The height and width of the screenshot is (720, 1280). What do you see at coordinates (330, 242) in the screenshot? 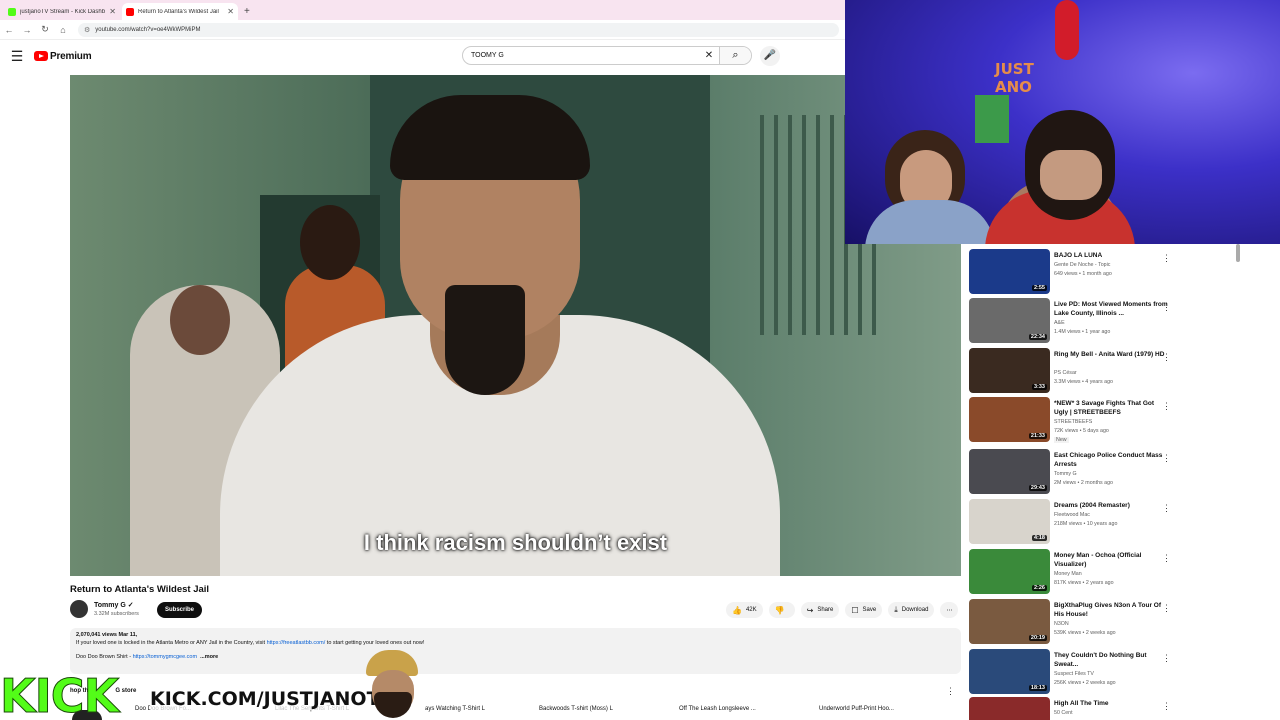
I see `video-scene-person` at bounding box center [330, 242].